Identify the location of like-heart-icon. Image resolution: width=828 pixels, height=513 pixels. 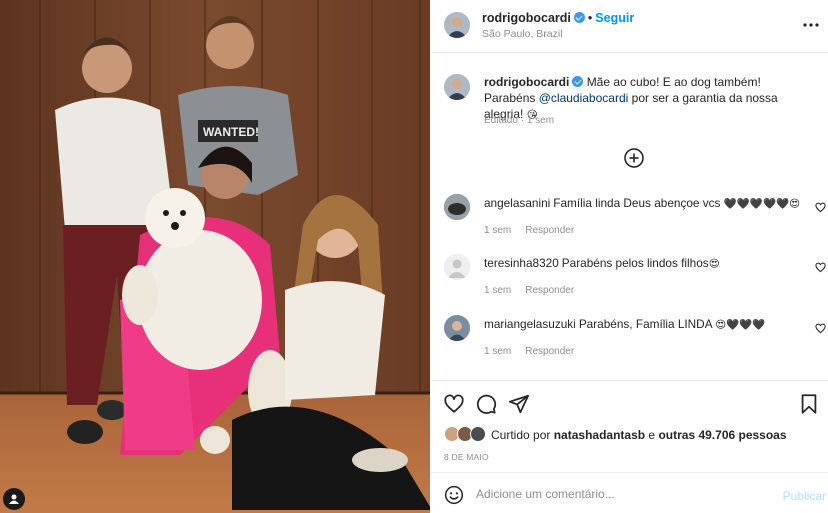
(454, 404).